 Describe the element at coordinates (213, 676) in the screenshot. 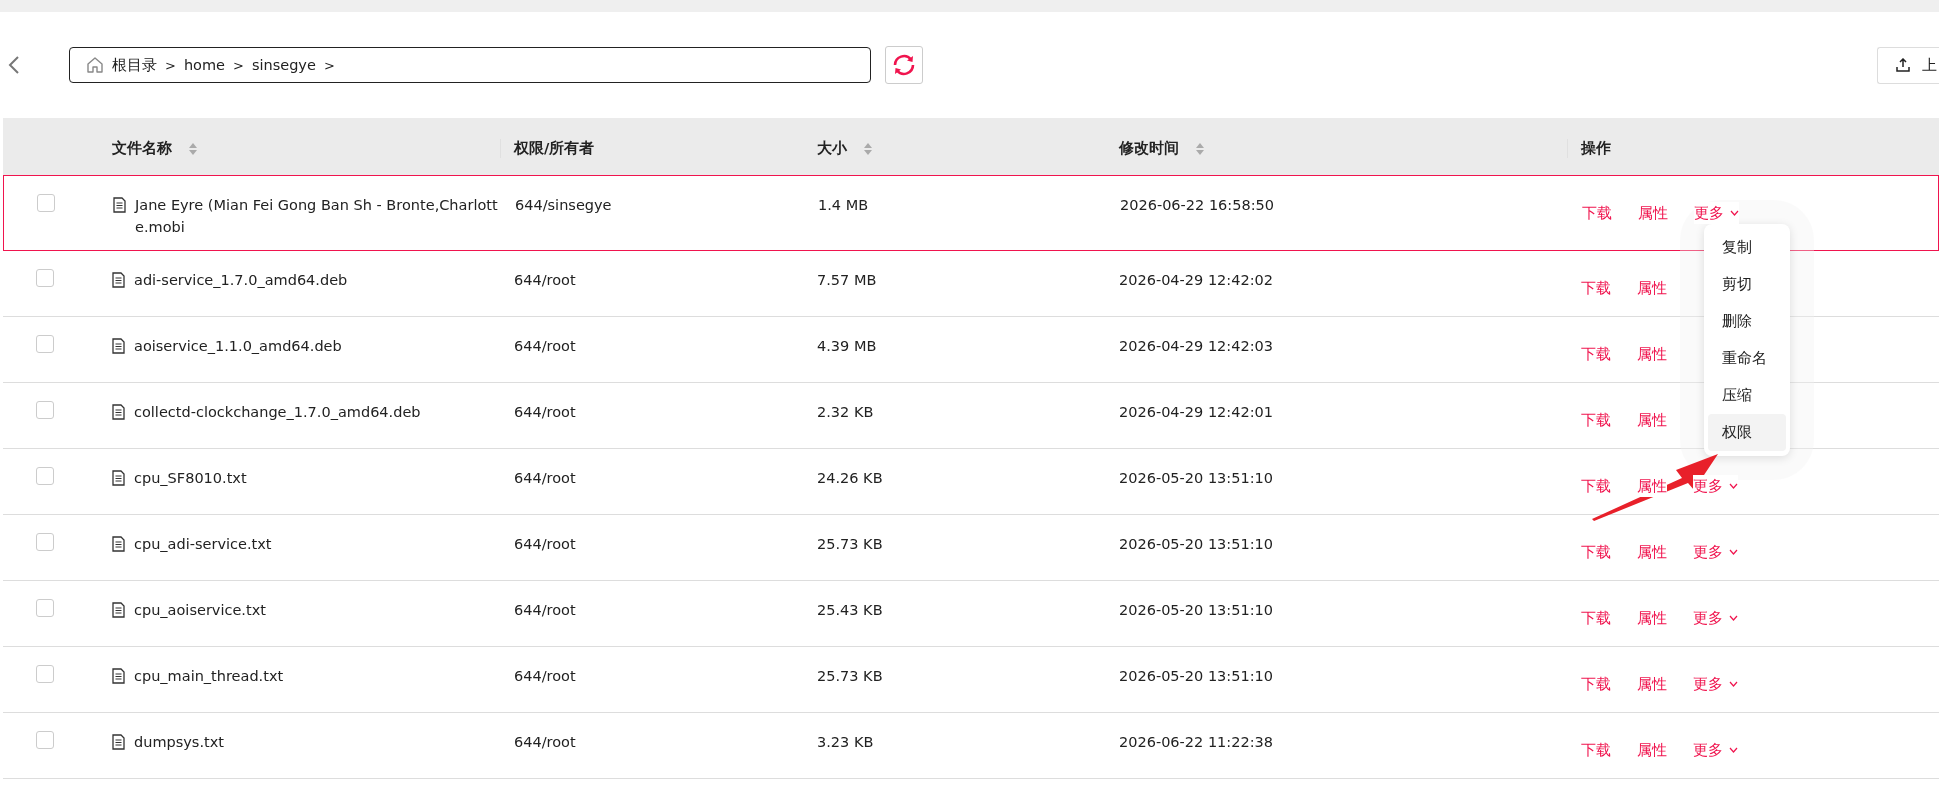

I see `file-name: cpu_main_thread.txt` at that location.